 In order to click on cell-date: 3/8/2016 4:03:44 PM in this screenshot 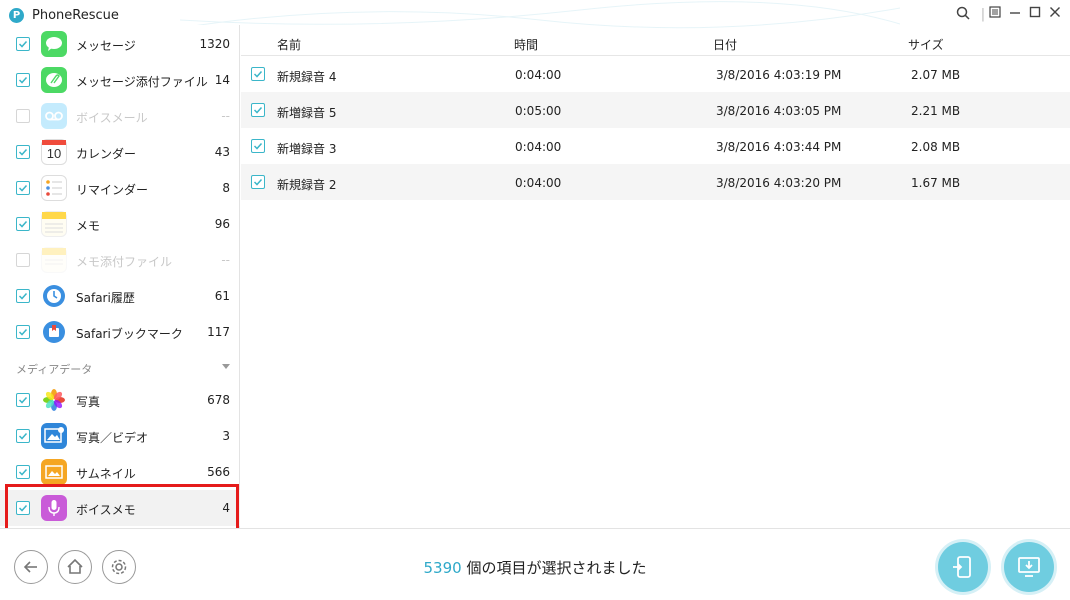, I will do `click(779, 147)`.